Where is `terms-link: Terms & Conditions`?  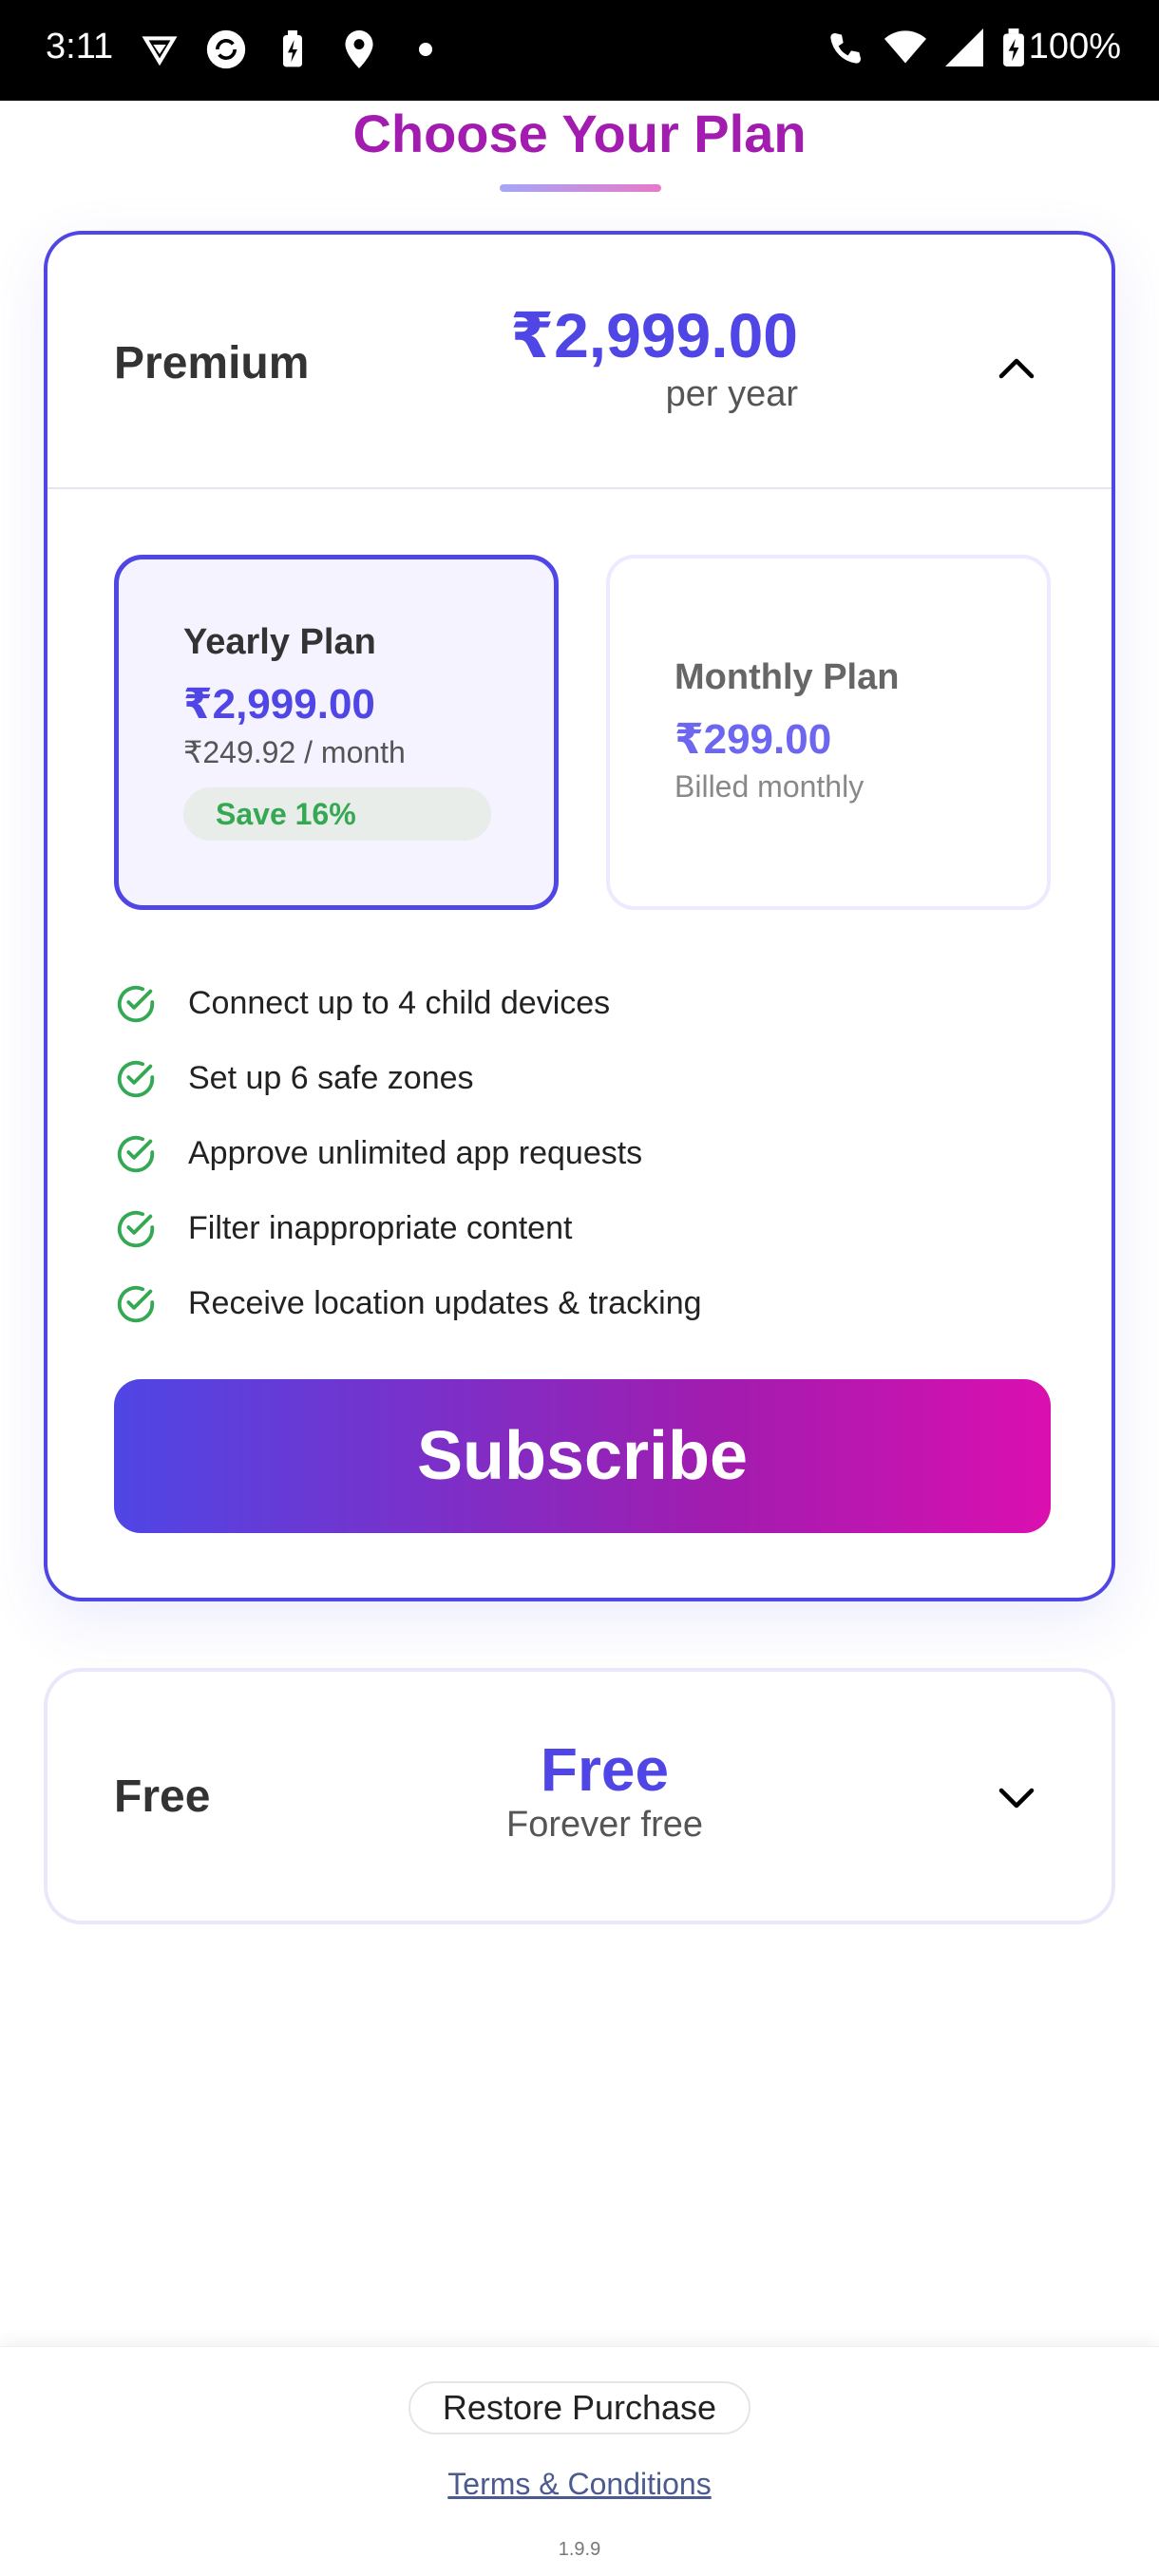 terms-link: Terms & Conditions is located at coordinates (579, 2484).